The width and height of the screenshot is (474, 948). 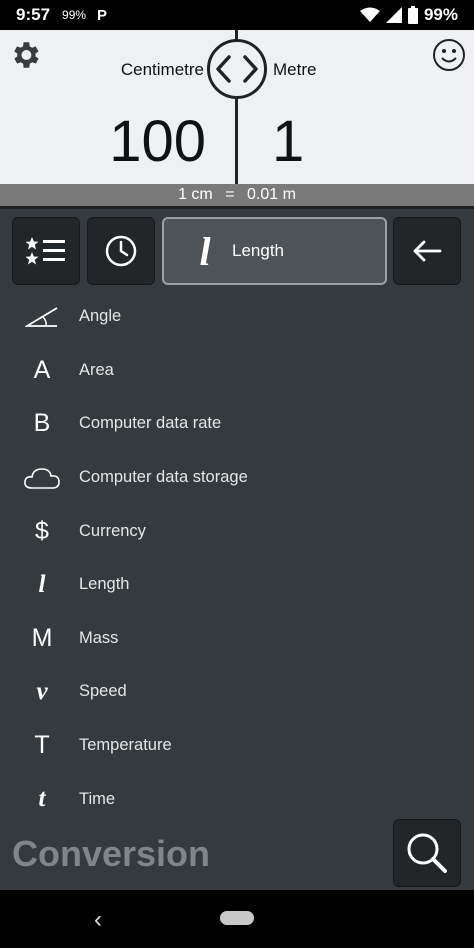 I want to click on category-item-speed: v Speed, so click(x=237, y=692).